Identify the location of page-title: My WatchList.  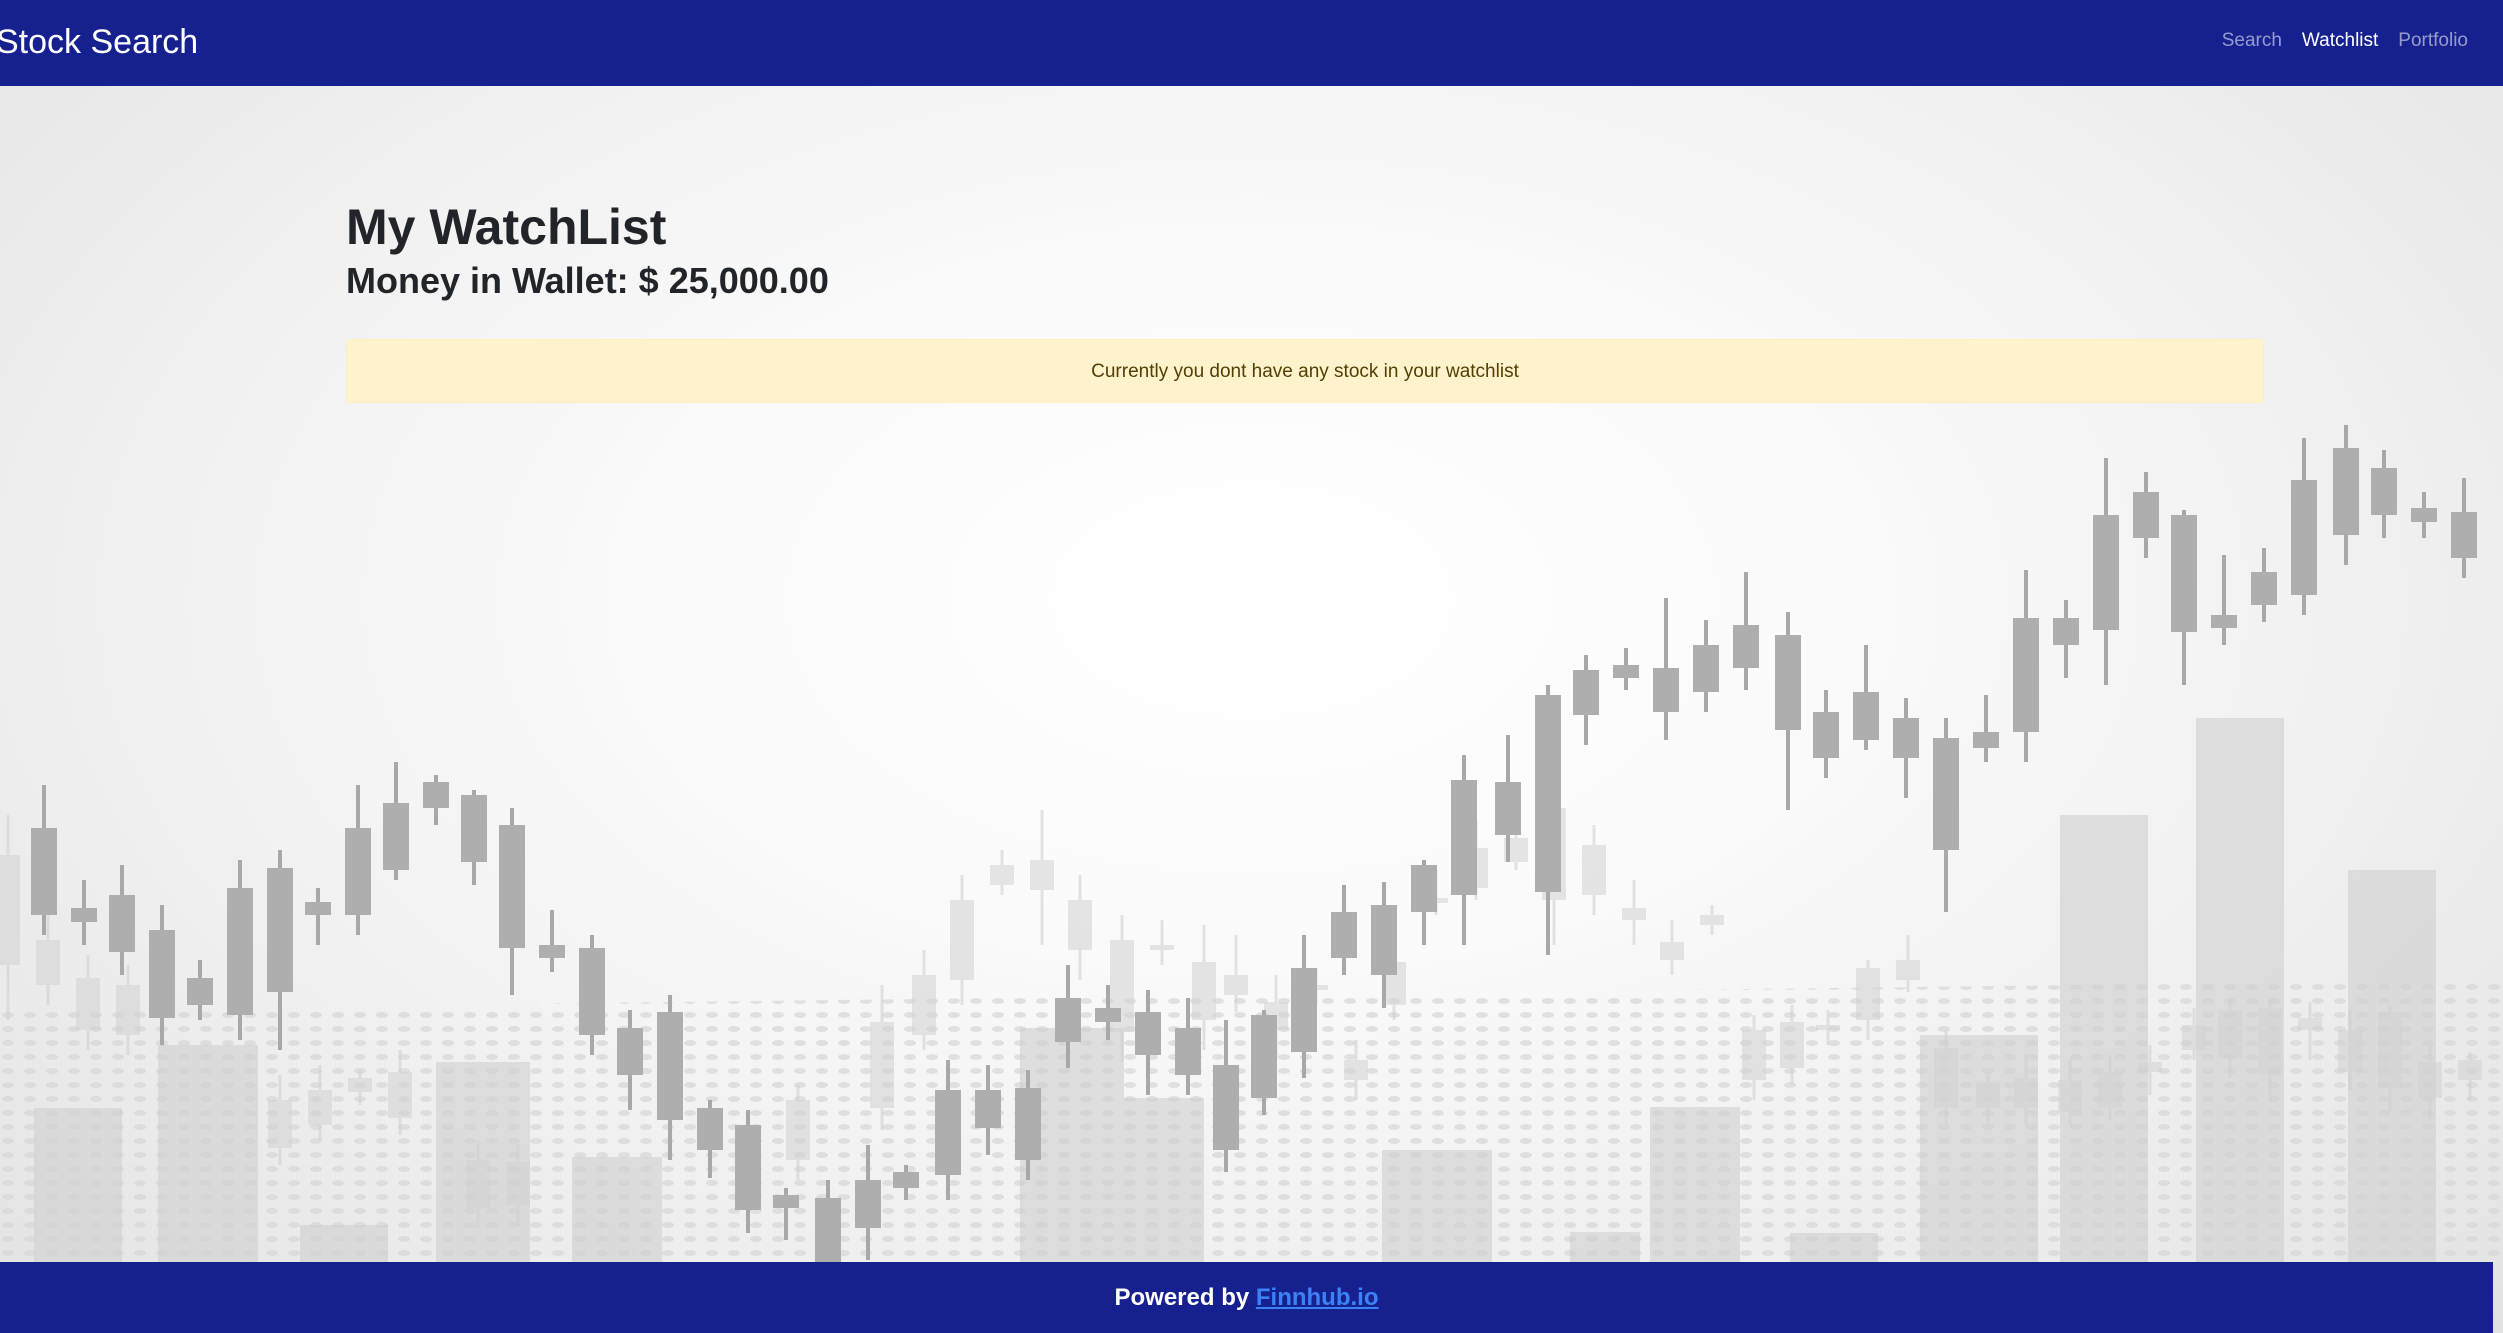
(506, 227).